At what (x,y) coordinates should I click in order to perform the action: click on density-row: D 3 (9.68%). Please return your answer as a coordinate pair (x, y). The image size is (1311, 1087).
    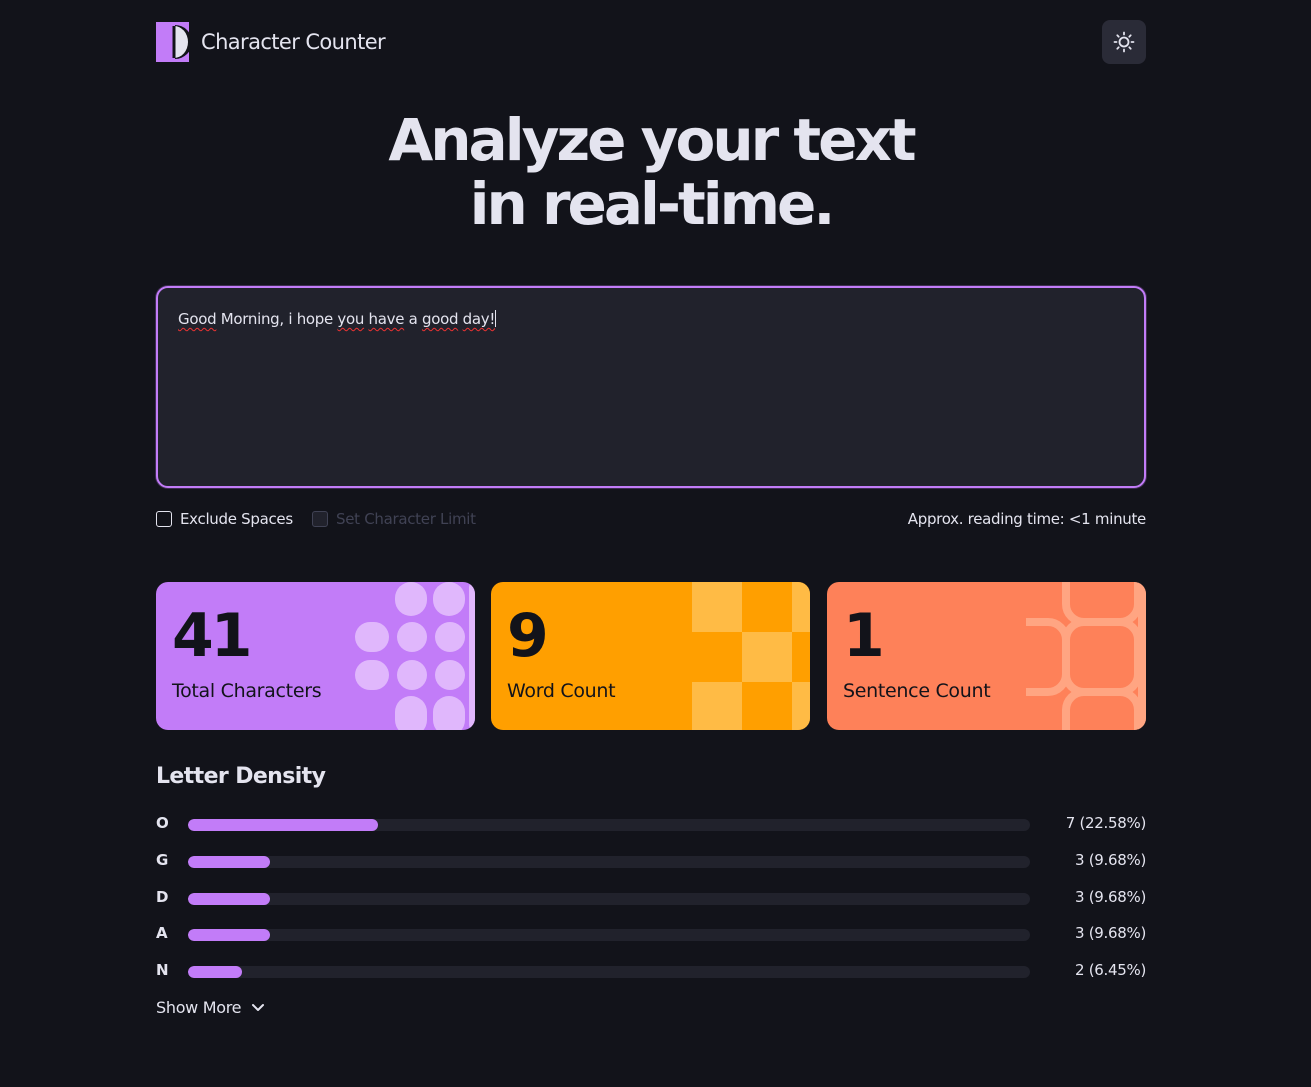
    Looking at the image, I should click on (651, 898).